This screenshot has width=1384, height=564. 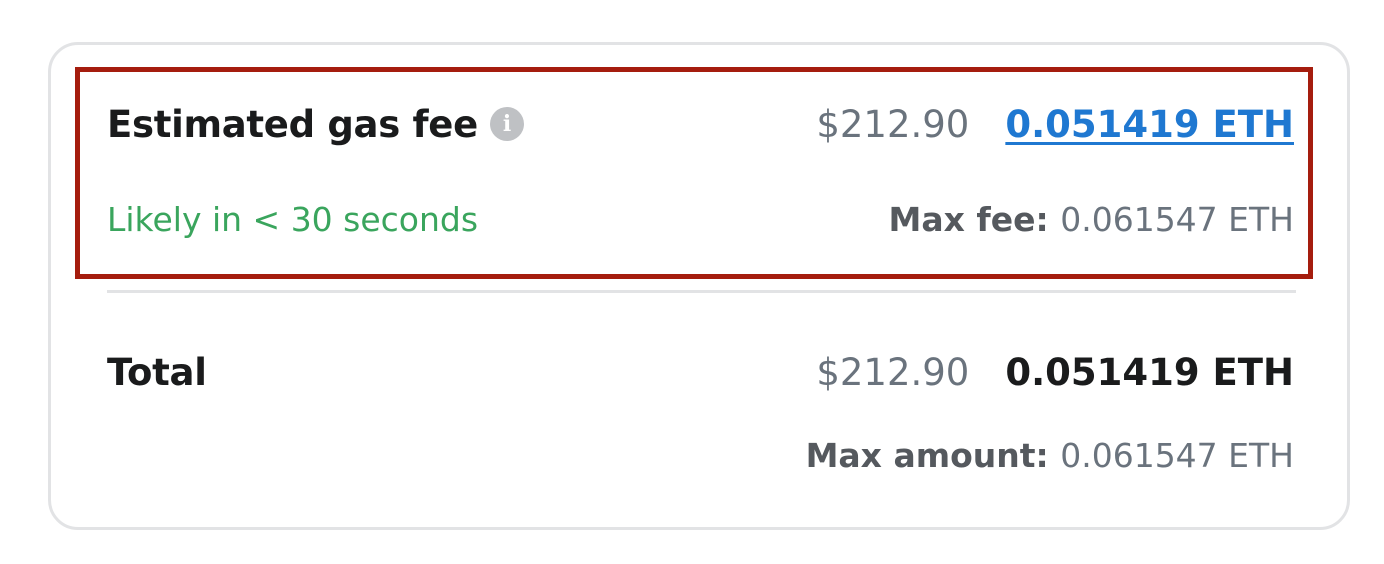 I want to click on gas-fee-values: $212.90 0.051419 ETH, so click(x=1055, y=124).